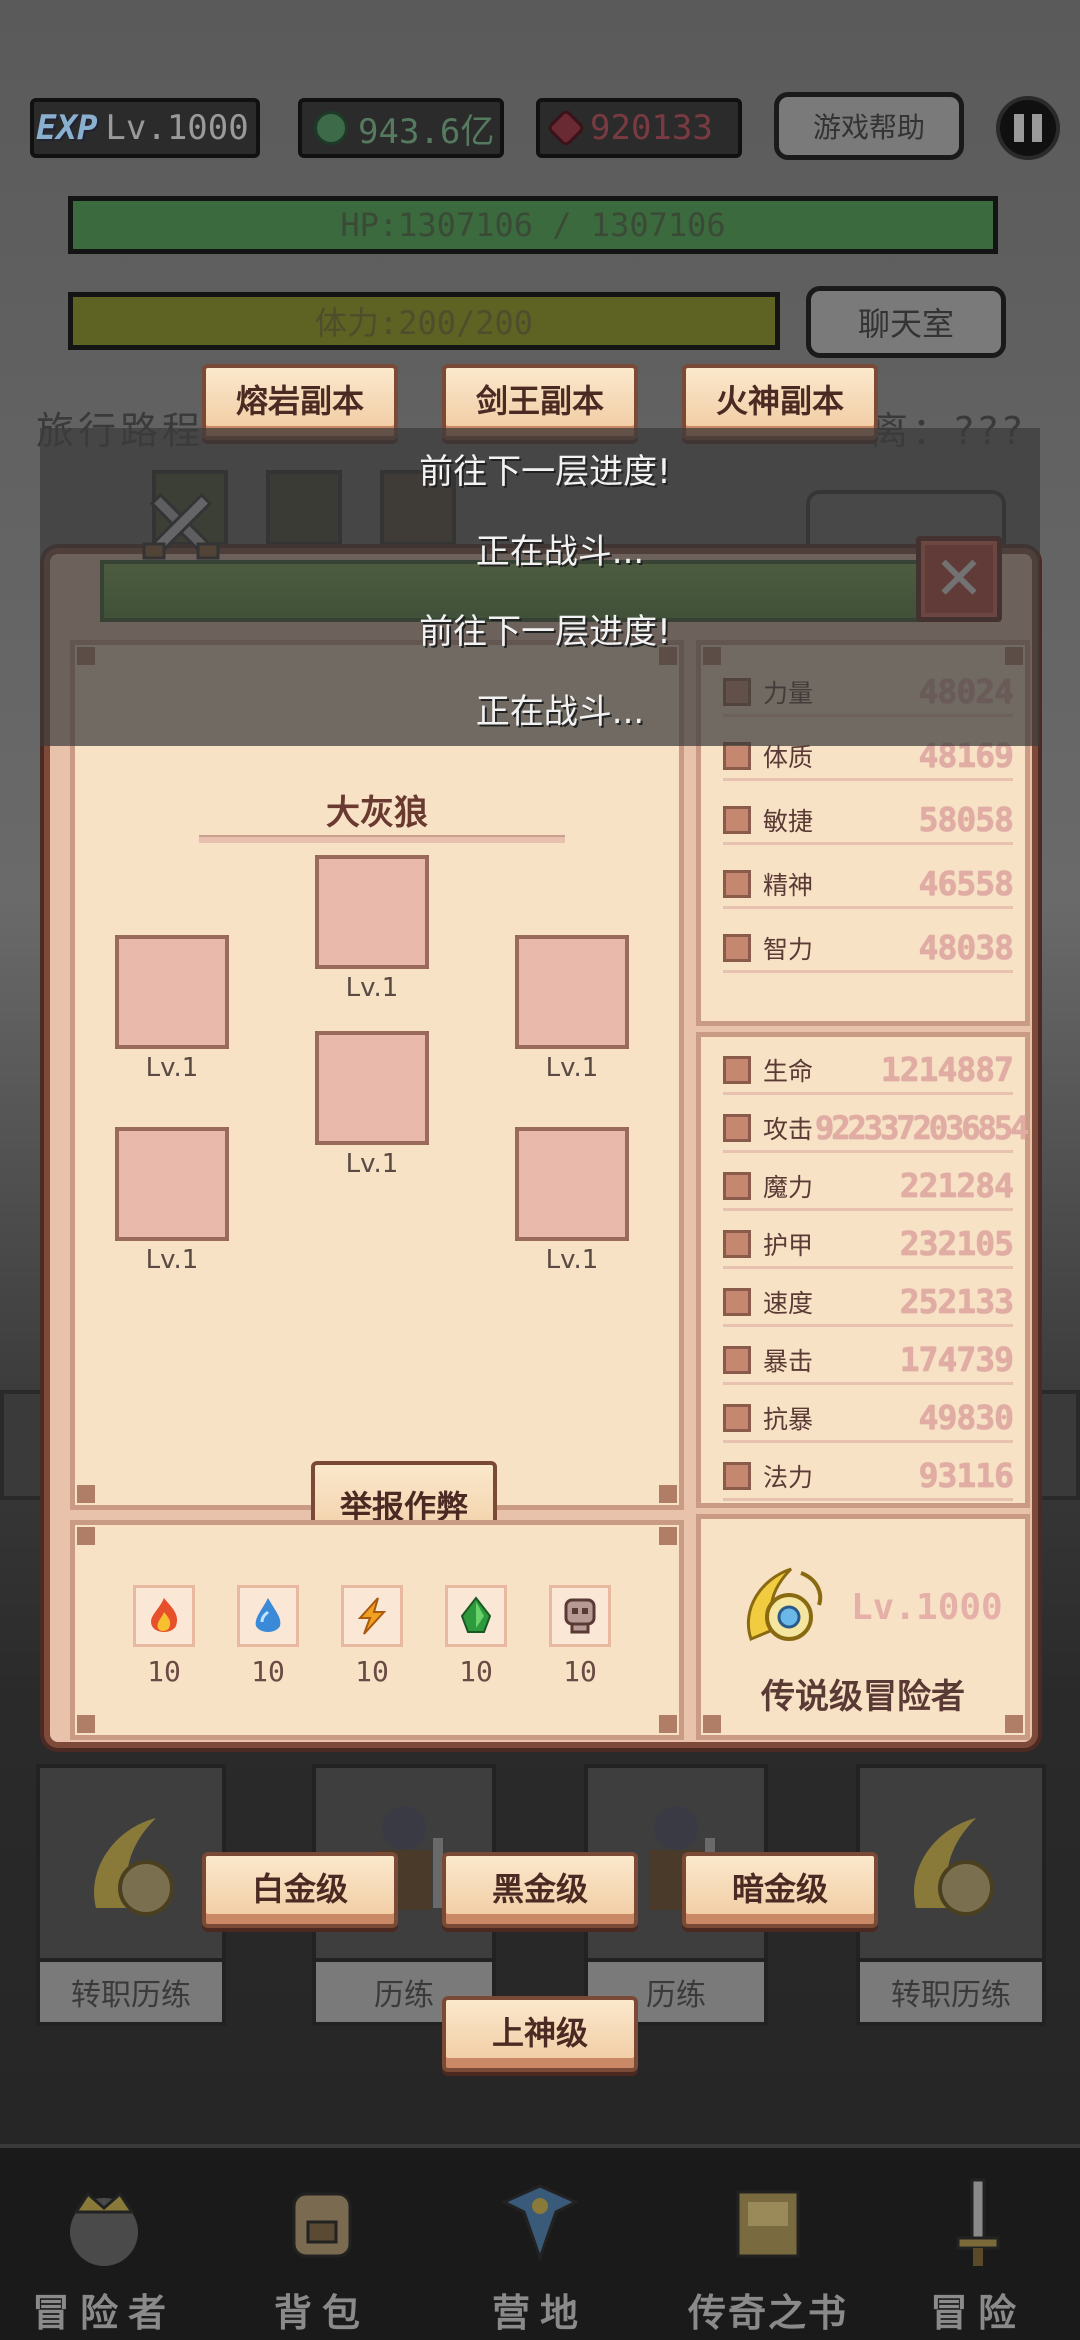 The image size is (1080, 2340). I want to click on stat-value: 9223372036854, so click(922, 1127).